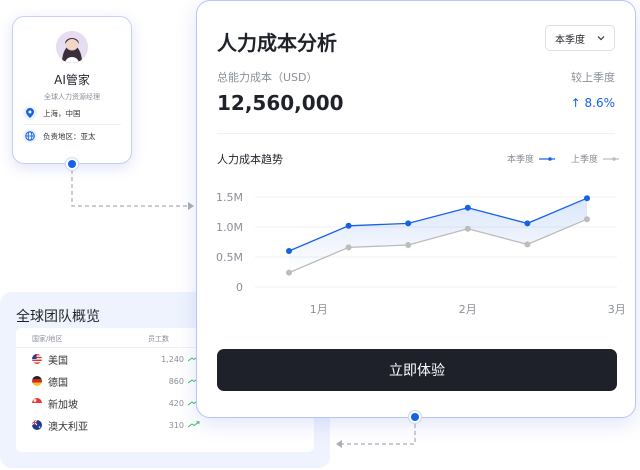 This screenshot has height=470, width=640. What do you see at coordinates (176, 425) in the screenshot?
I see `row-count: 310` at bounding box center [176, 425].